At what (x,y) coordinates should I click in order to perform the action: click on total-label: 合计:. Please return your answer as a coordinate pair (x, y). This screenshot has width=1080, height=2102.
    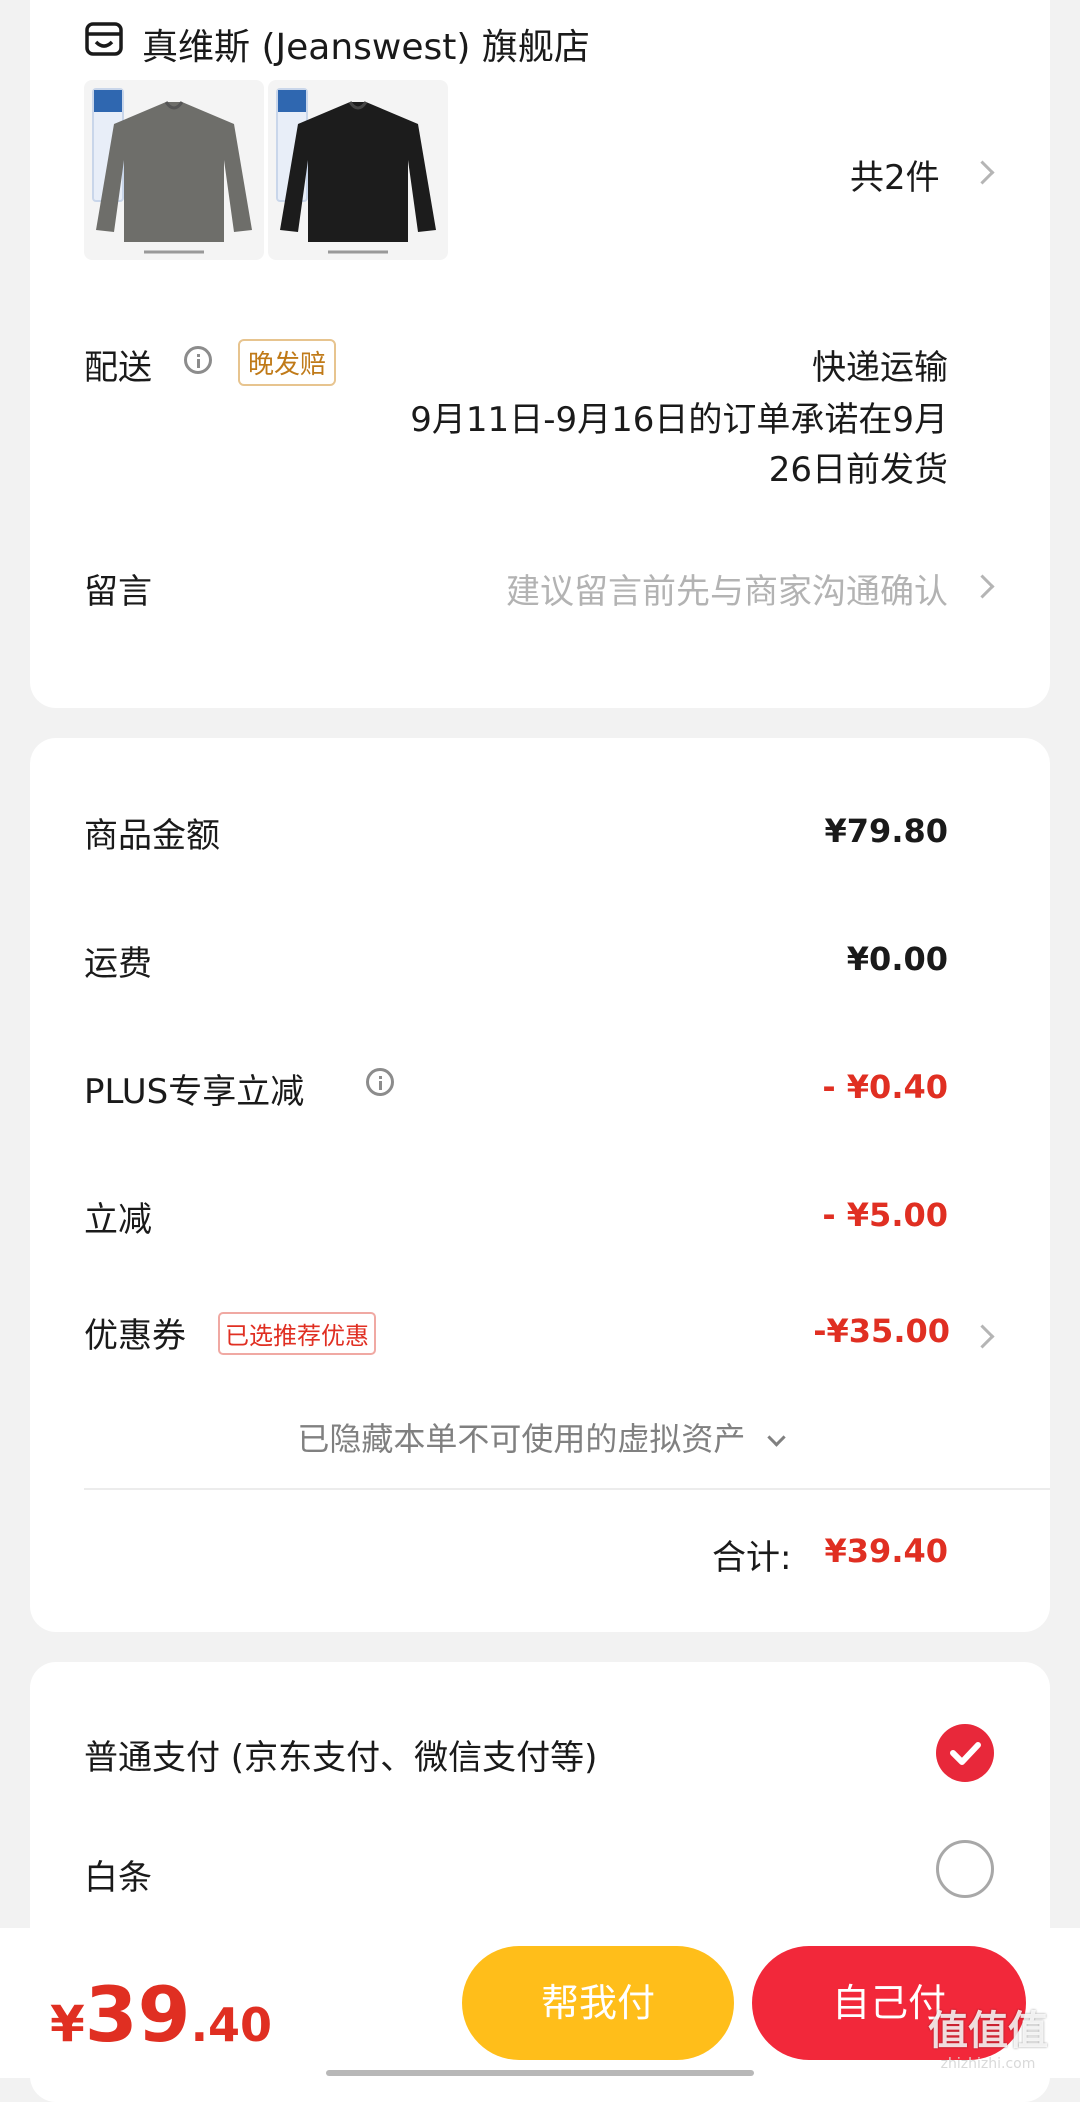
    Looking at the image, I should click on (752, 1558).